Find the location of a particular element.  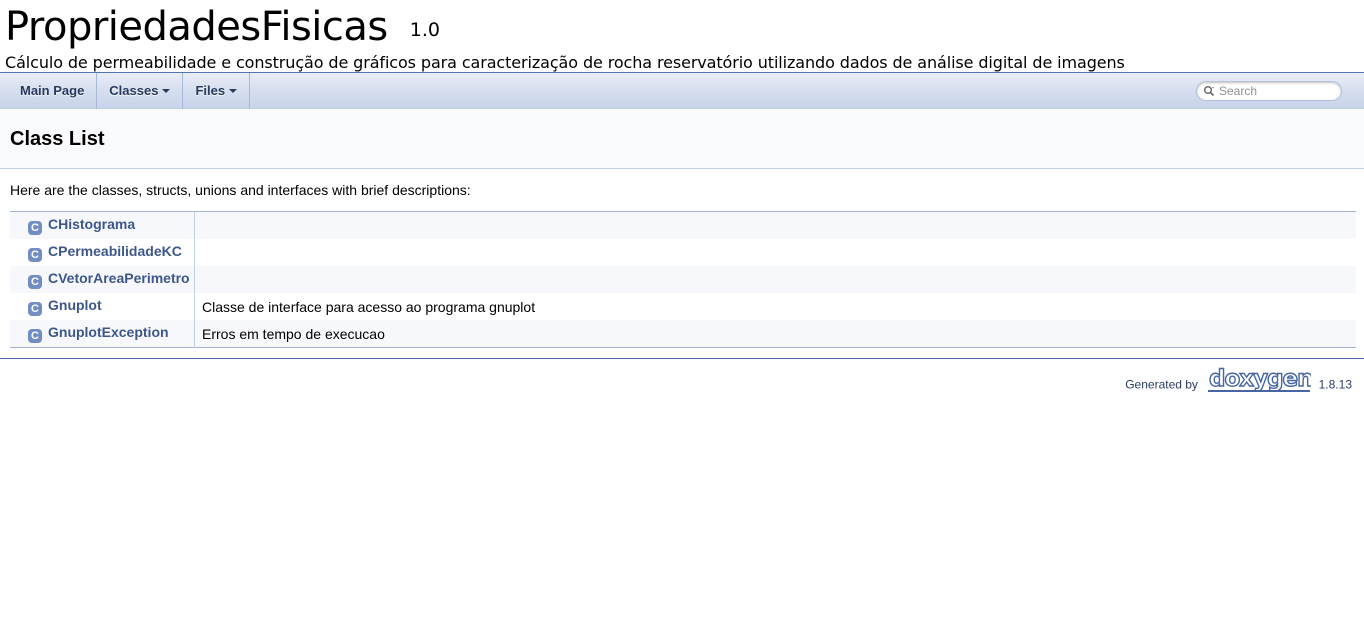

table-row: C CPermeabilidadeKC is located at coordinates (683, 252).